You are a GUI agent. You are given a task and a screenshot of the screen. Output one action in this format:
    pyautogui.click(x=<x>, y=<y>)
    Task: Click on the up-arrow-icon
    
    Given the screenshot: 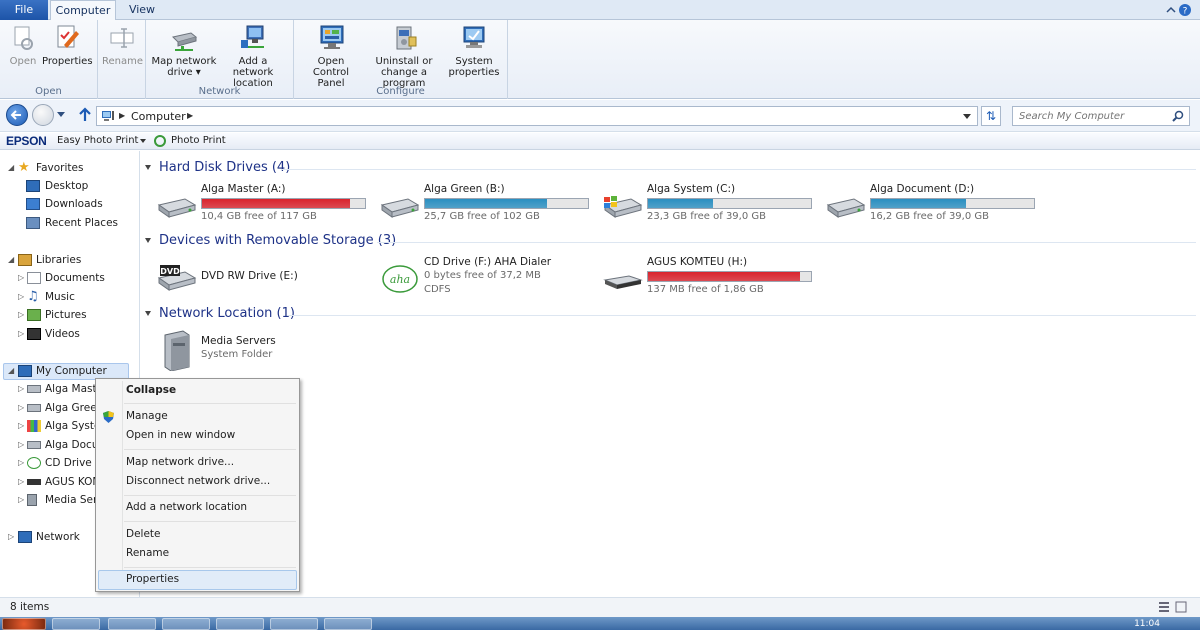 What is the action you would take?
    pyautogui.click(x=85, y=115)
    